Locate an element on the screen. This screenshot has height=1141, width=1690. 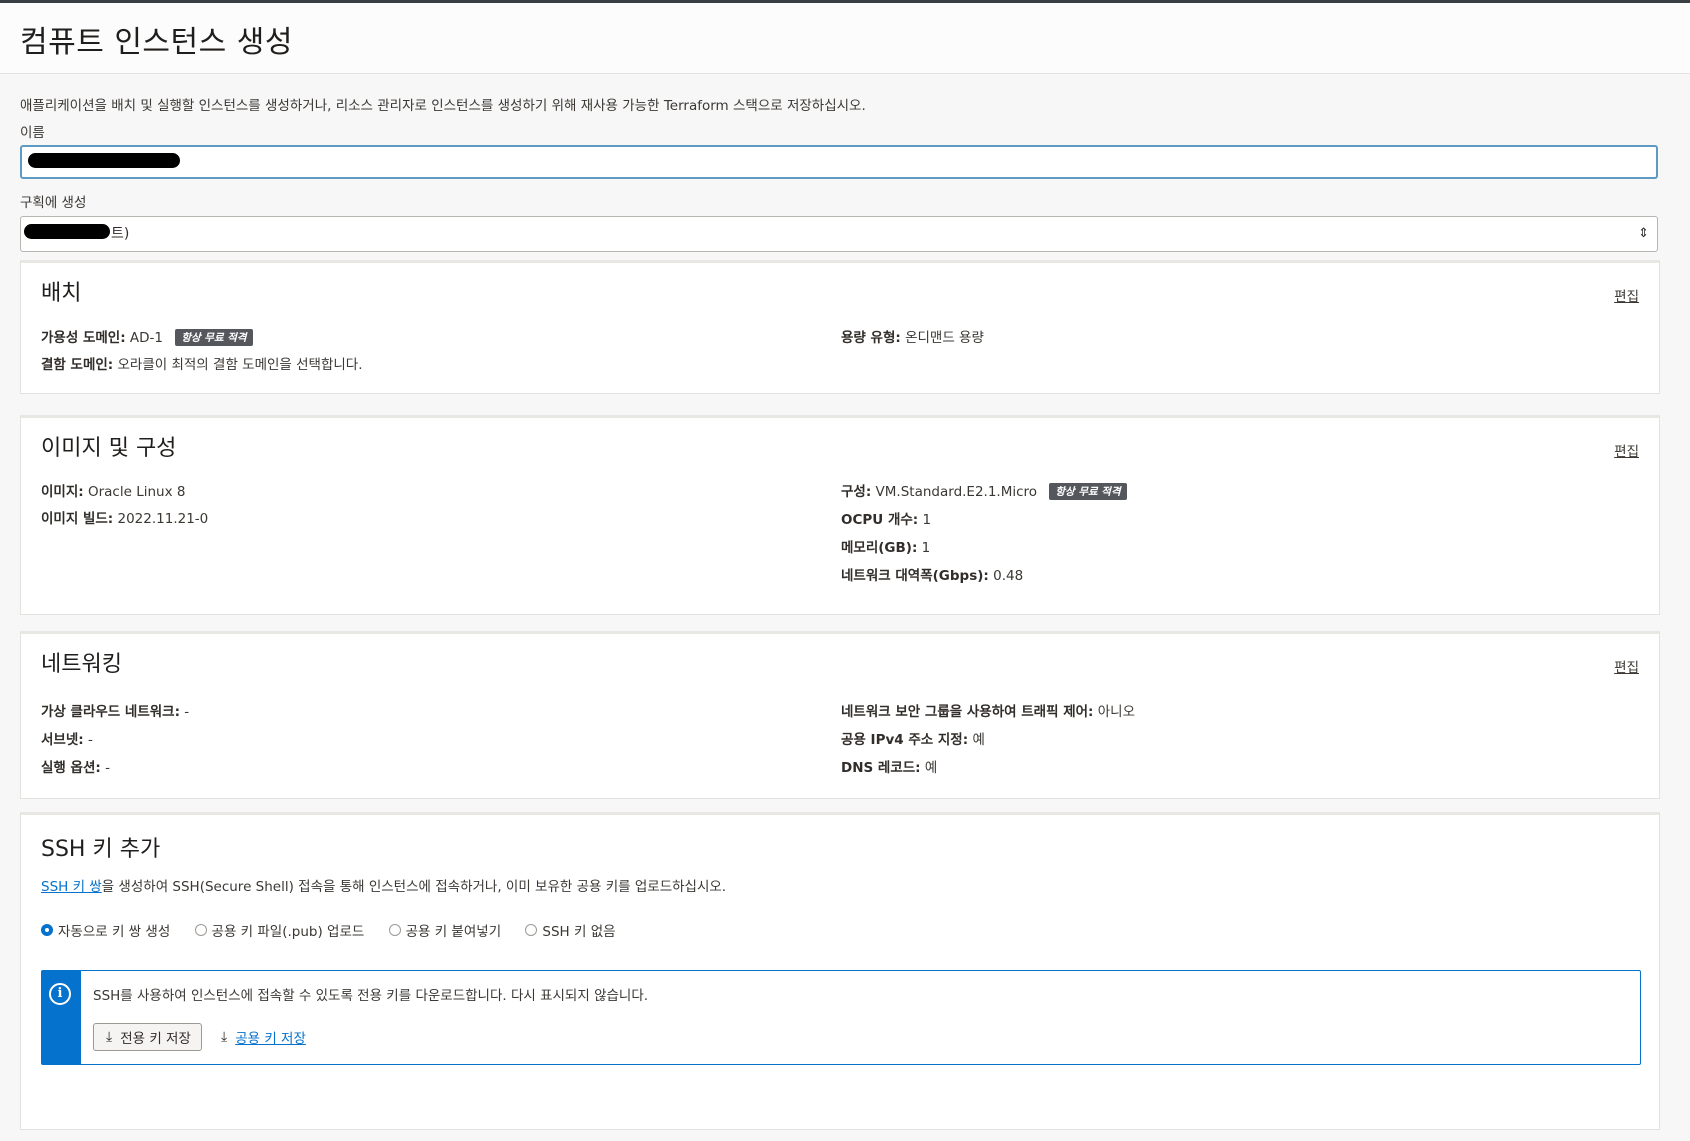
memory-row: 메모리(GB): 1 is located at coordinates (886, 548).